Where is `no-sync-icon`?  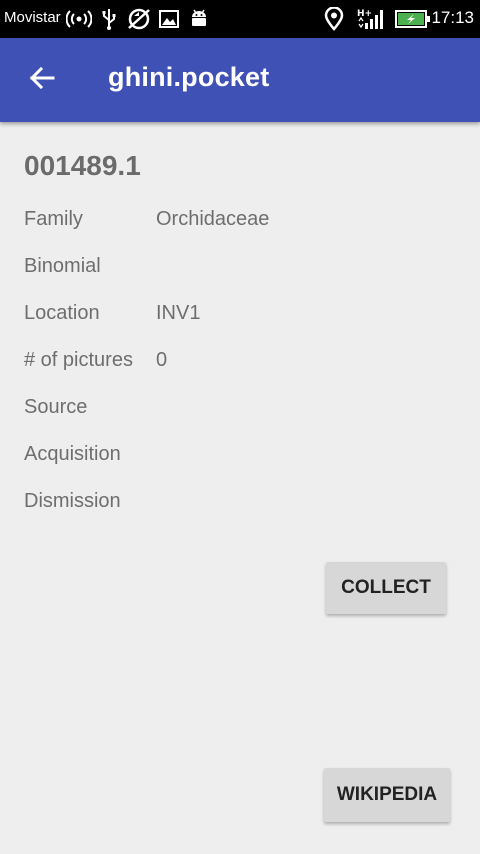
no-sync-icon is located at coordinates (139, 19).